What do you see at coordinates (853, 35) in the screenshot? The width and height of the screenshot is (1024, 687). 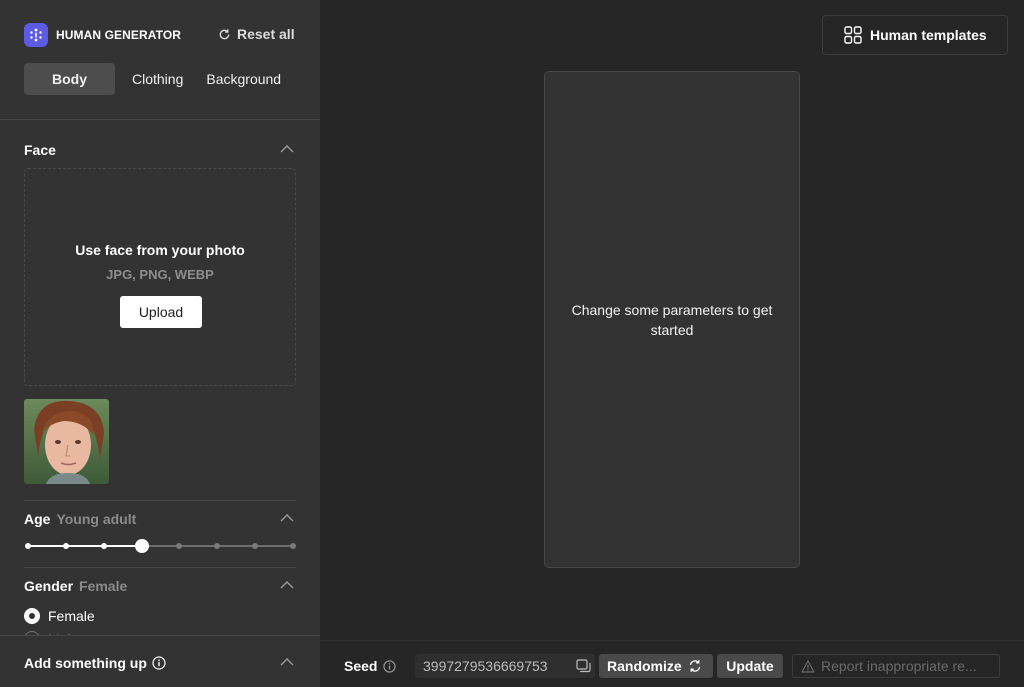 I see `grid-icon` at bounding box center [853, 35].